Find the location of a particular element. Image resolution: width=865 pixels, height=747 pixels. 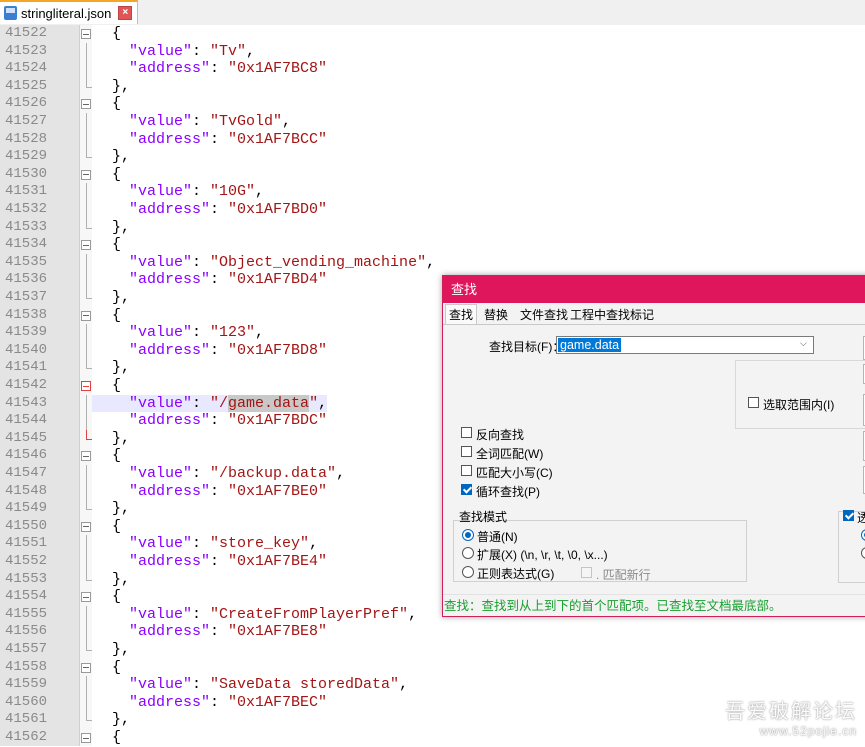

code-text: "address": "0x1AF7BC8" is located at coordinates (209, 69).